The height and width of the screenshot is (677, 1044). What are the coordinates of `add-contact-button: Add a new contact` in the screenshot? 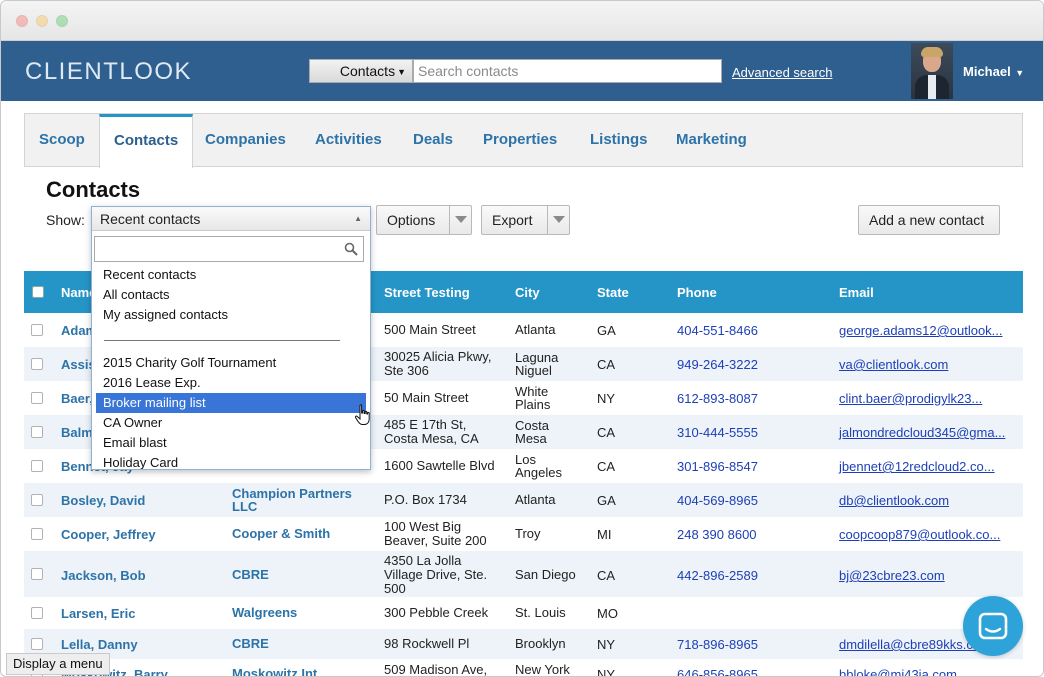 It's located at (929, 220).